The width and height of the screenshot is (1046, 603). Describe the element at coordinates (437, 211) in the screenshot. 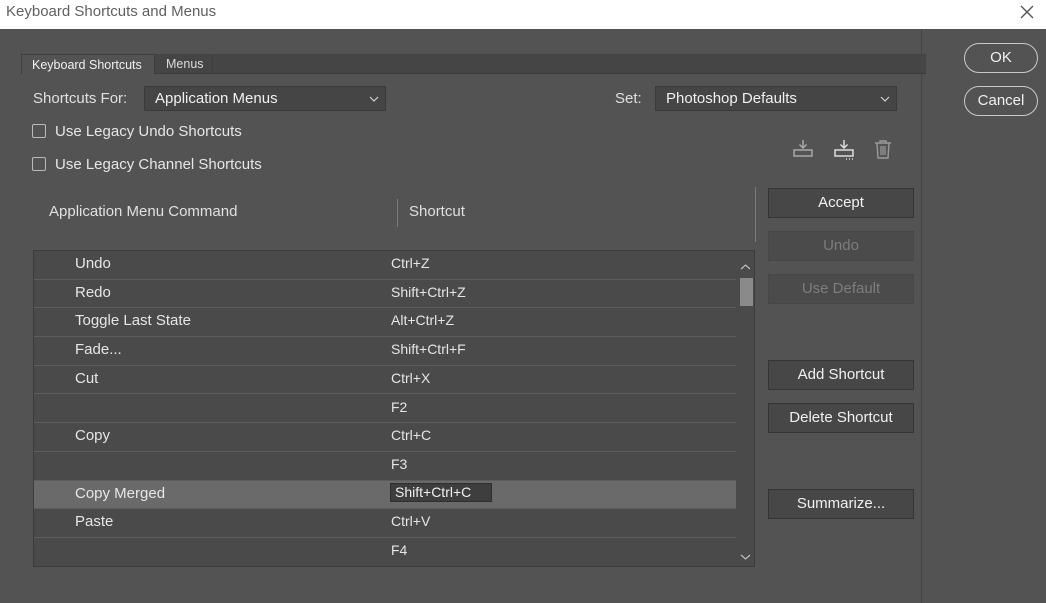

I see `header-shortcut: Shortcut` at that location.